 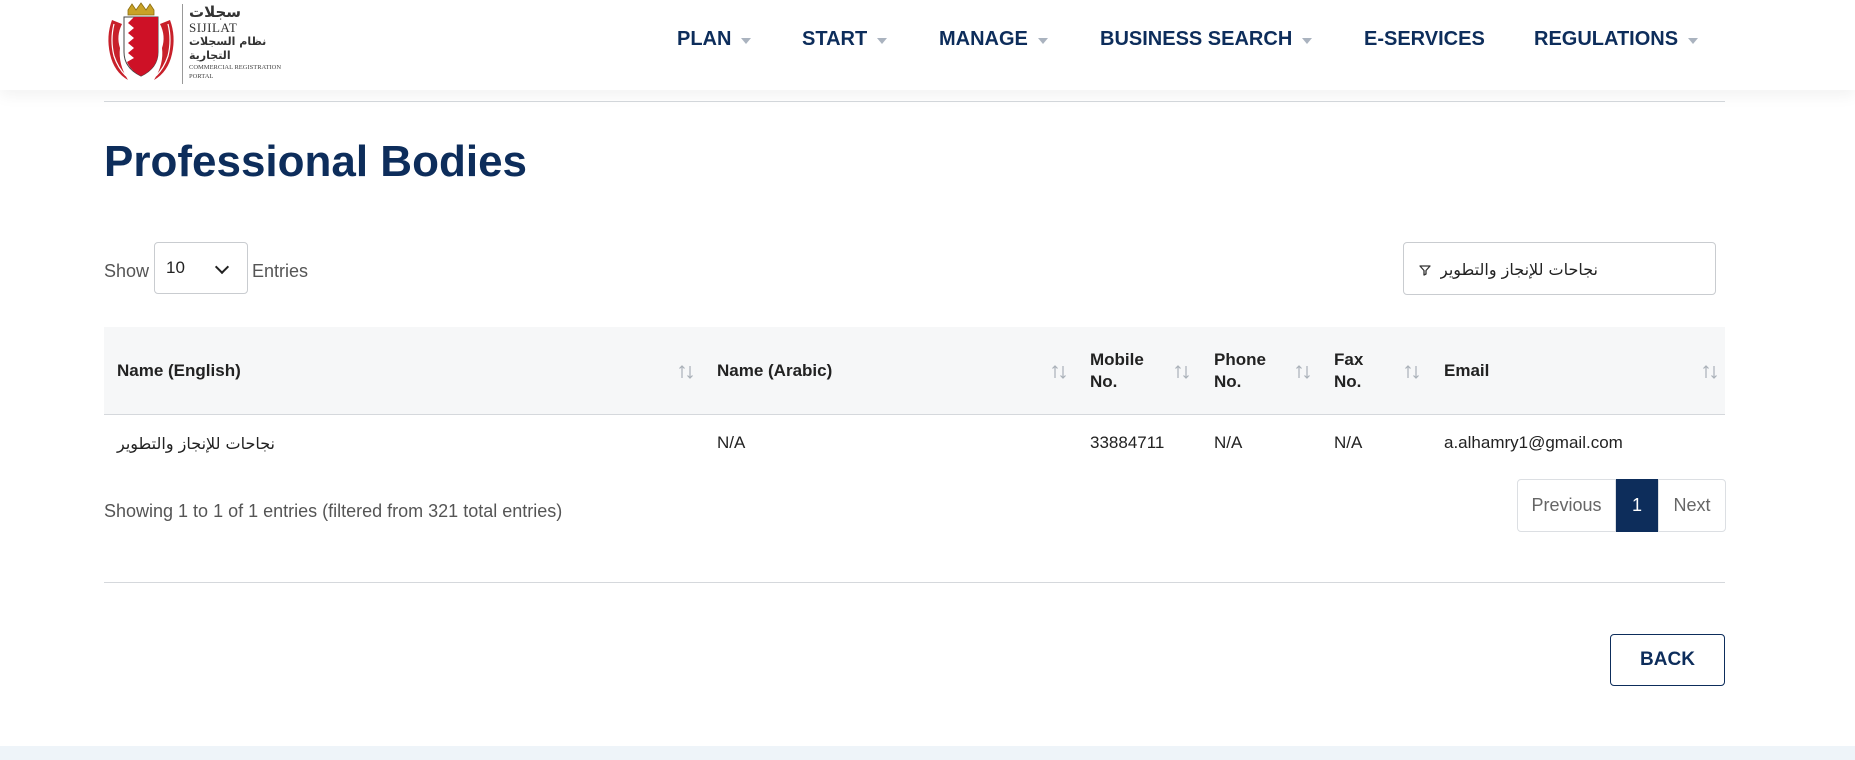 I want to click on entries-per-page-value: 10, so click(x=175, y=267).